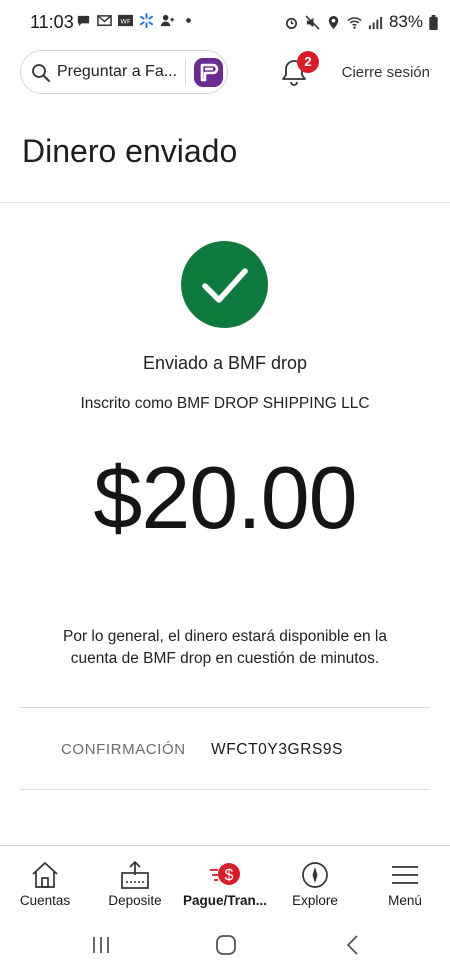 Image resolution: width=450 pixels, height=975 pixels. Describe the element at coordinates (225, 497) in the screenshot. I see `sent-amount: $20.00` at that location.